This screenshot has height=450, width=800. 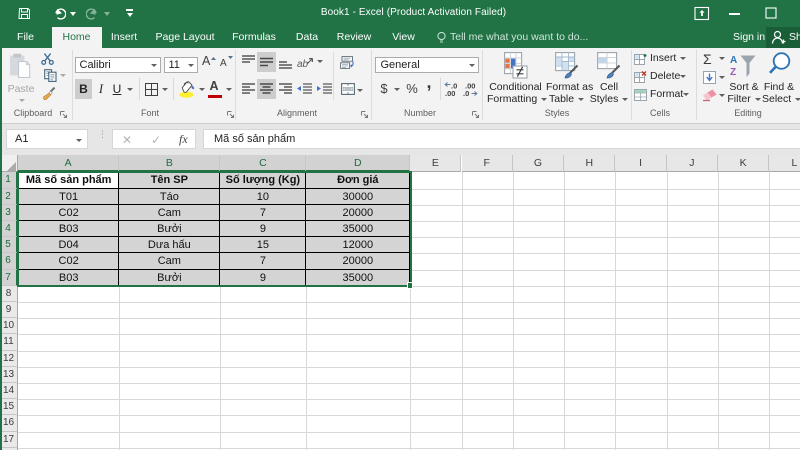 I want to click on merge-center-icon, so click(x=348, y=89).